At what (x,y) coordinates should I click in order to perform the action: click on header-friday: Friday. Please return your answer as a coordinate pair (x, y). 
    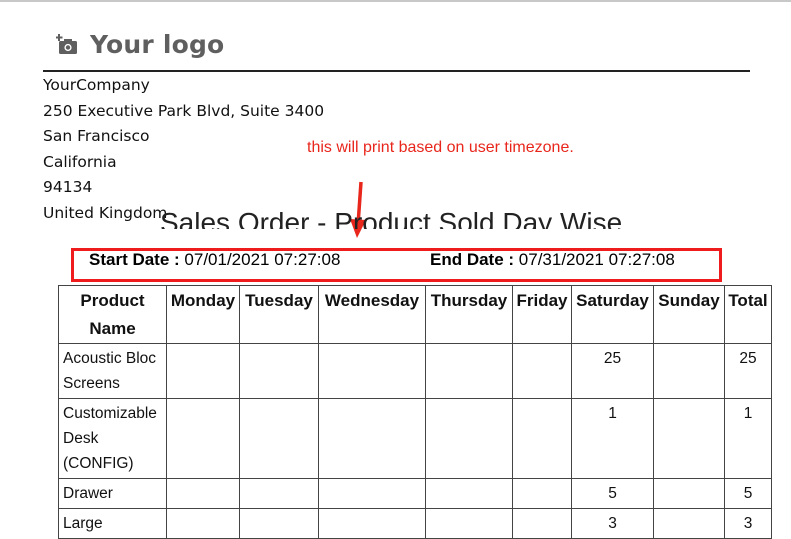
    Looking at the image, I should click on (542, 314).